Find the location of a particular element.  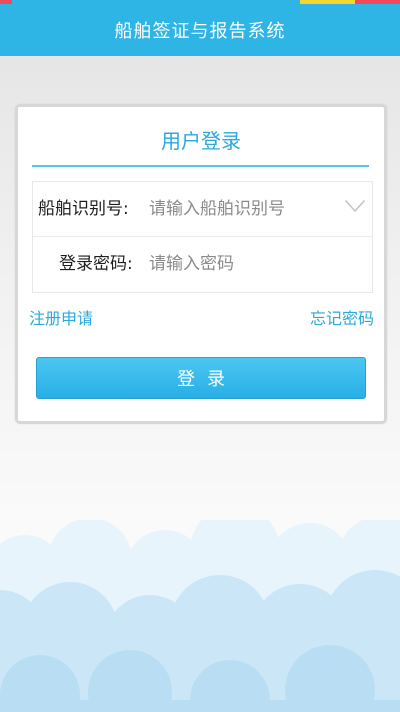

login-button: 登录 is located at coordinates (201, 378).